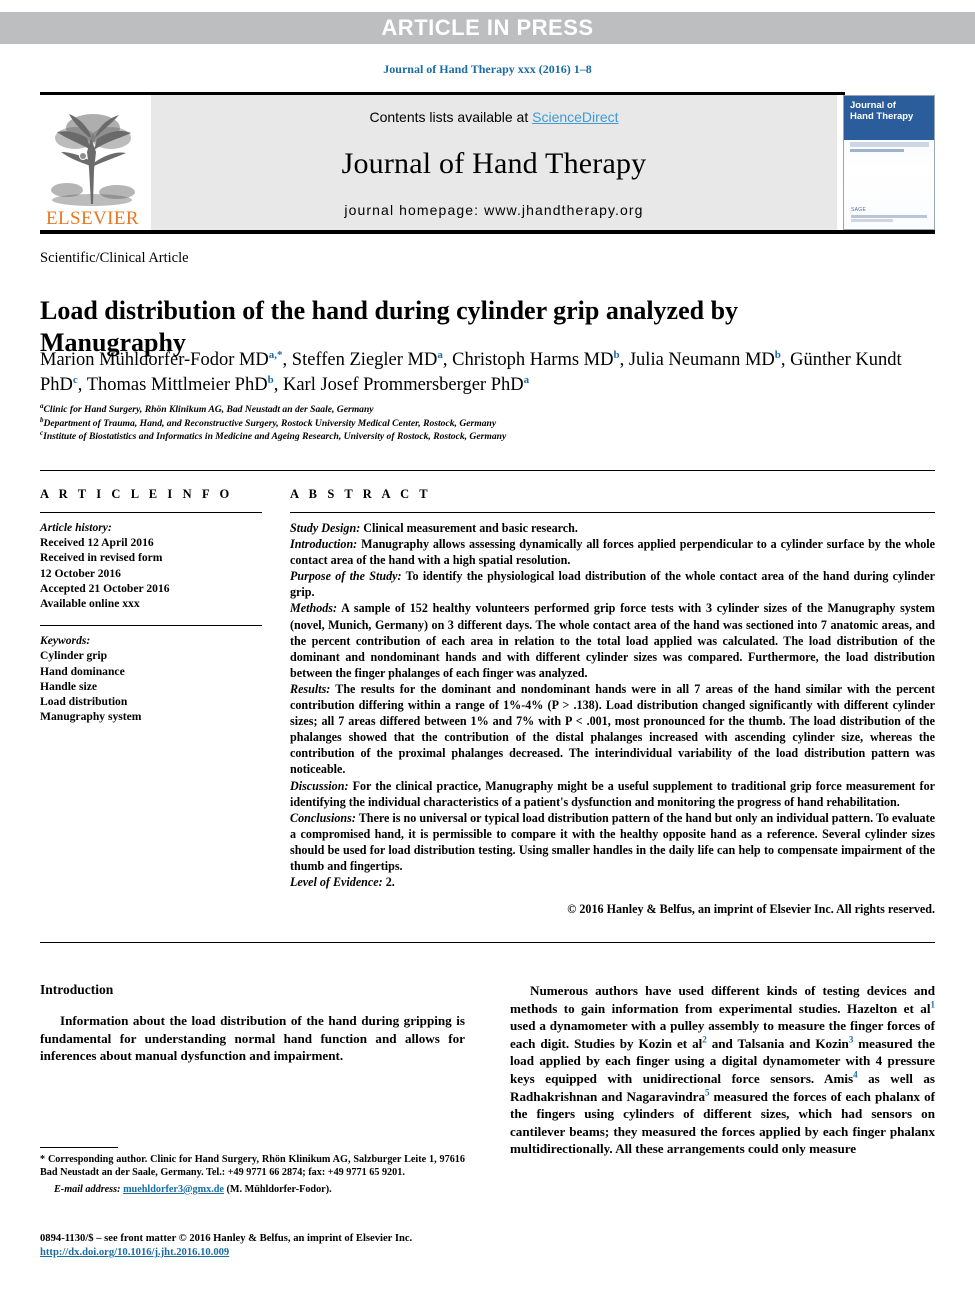 This screenshot has width=975, height=1305. I want to click on abstract-section-lead: Conclusions:, so click(323, 817).